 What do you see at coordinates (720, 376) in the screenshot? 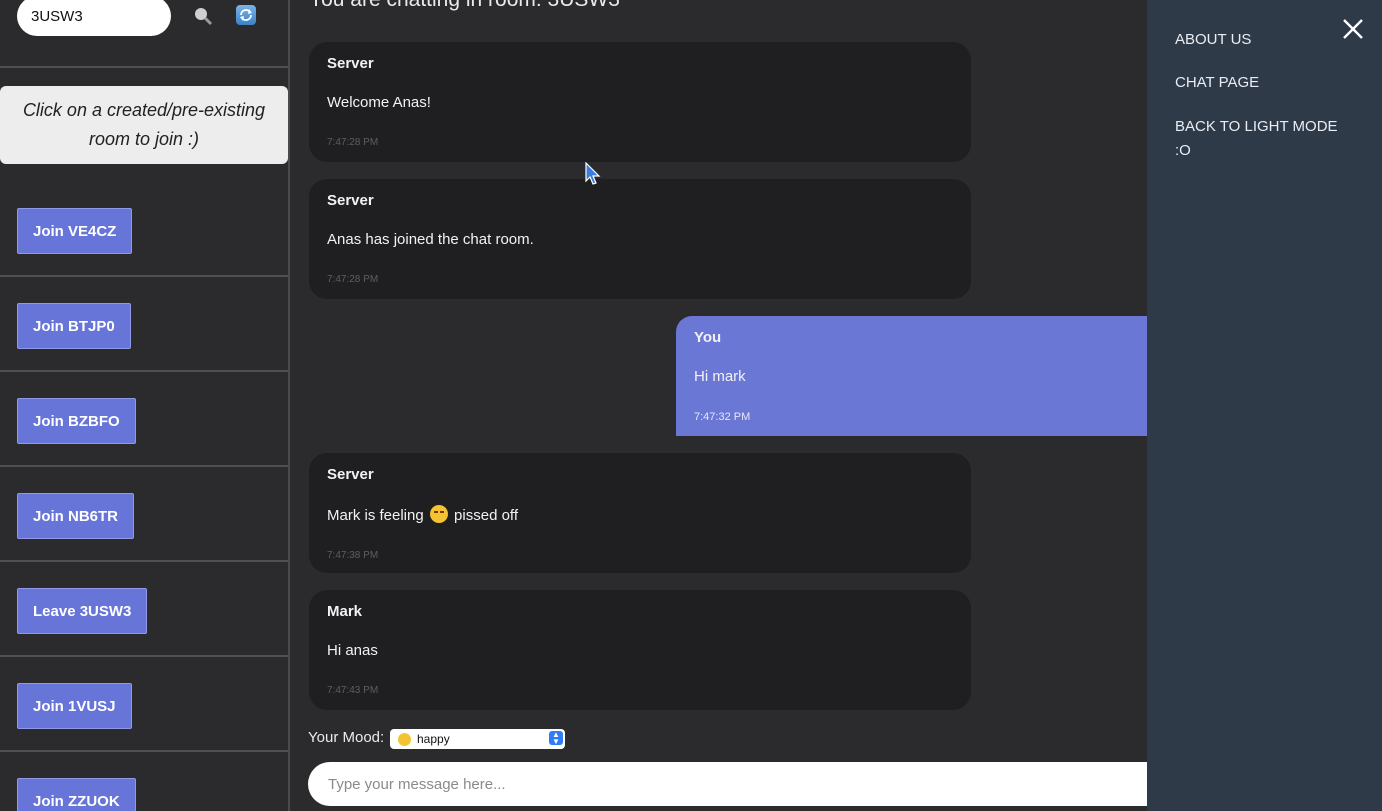
I see `message-text: Hi mark` at bounding box center [720, 376].